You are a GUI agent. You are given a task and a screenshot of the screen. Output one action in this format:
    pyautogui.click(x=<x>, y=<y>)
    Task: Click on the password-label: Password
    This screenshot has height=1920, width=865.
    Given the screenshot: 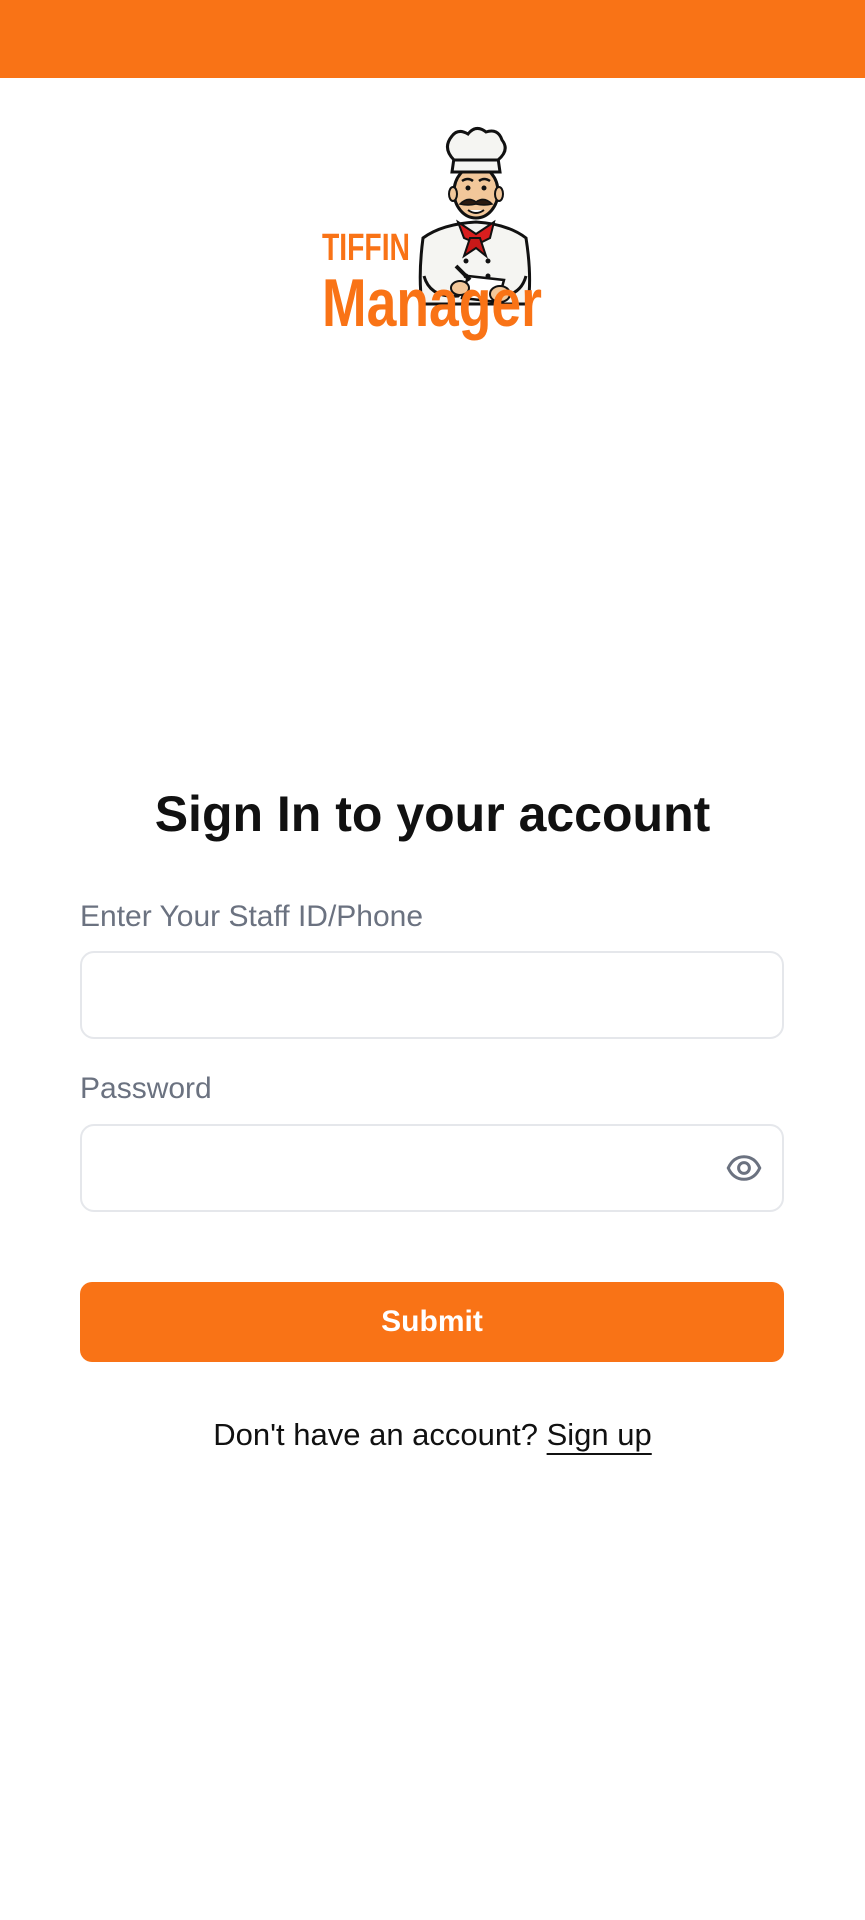 What is the action you would take?
    pyautogui.click(x=146, y=1088)
    